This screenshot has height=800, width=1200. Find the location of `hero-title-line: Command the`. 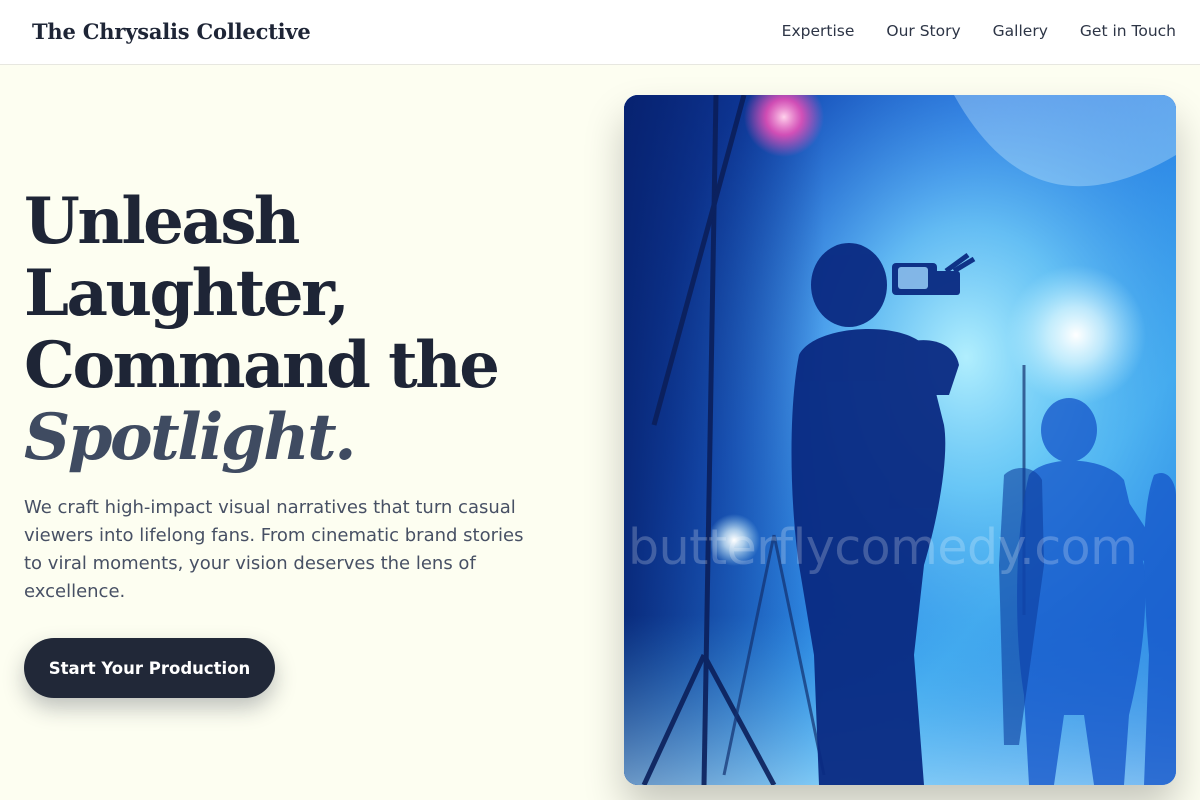

hero-title-line: Command the is located at coordinates (262, 365).